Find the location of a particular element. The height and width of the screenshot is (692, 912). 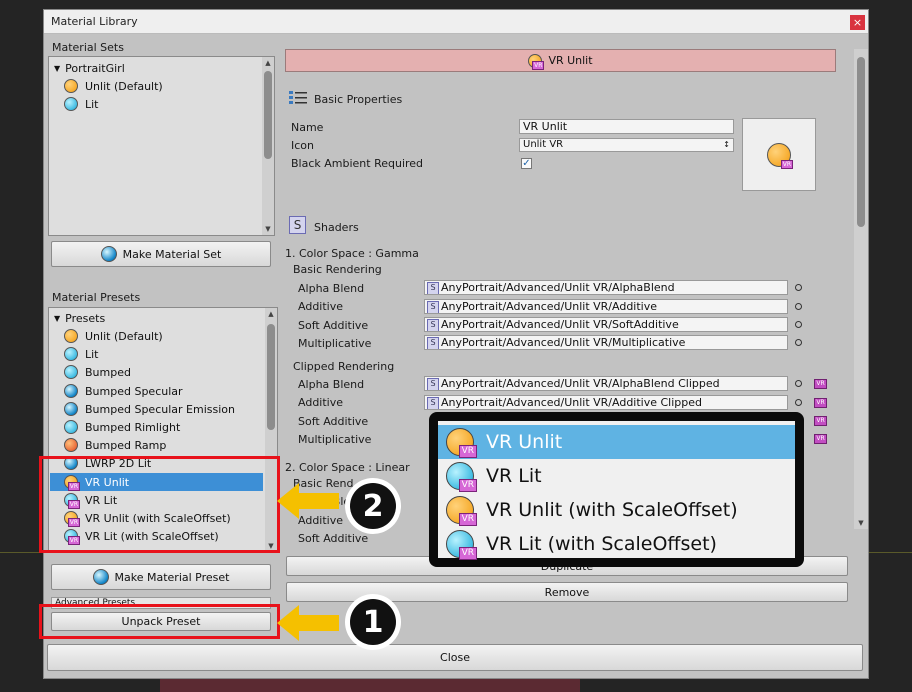

make-material-preset-button: Make Material Preset is located at coordinates (161, 577).